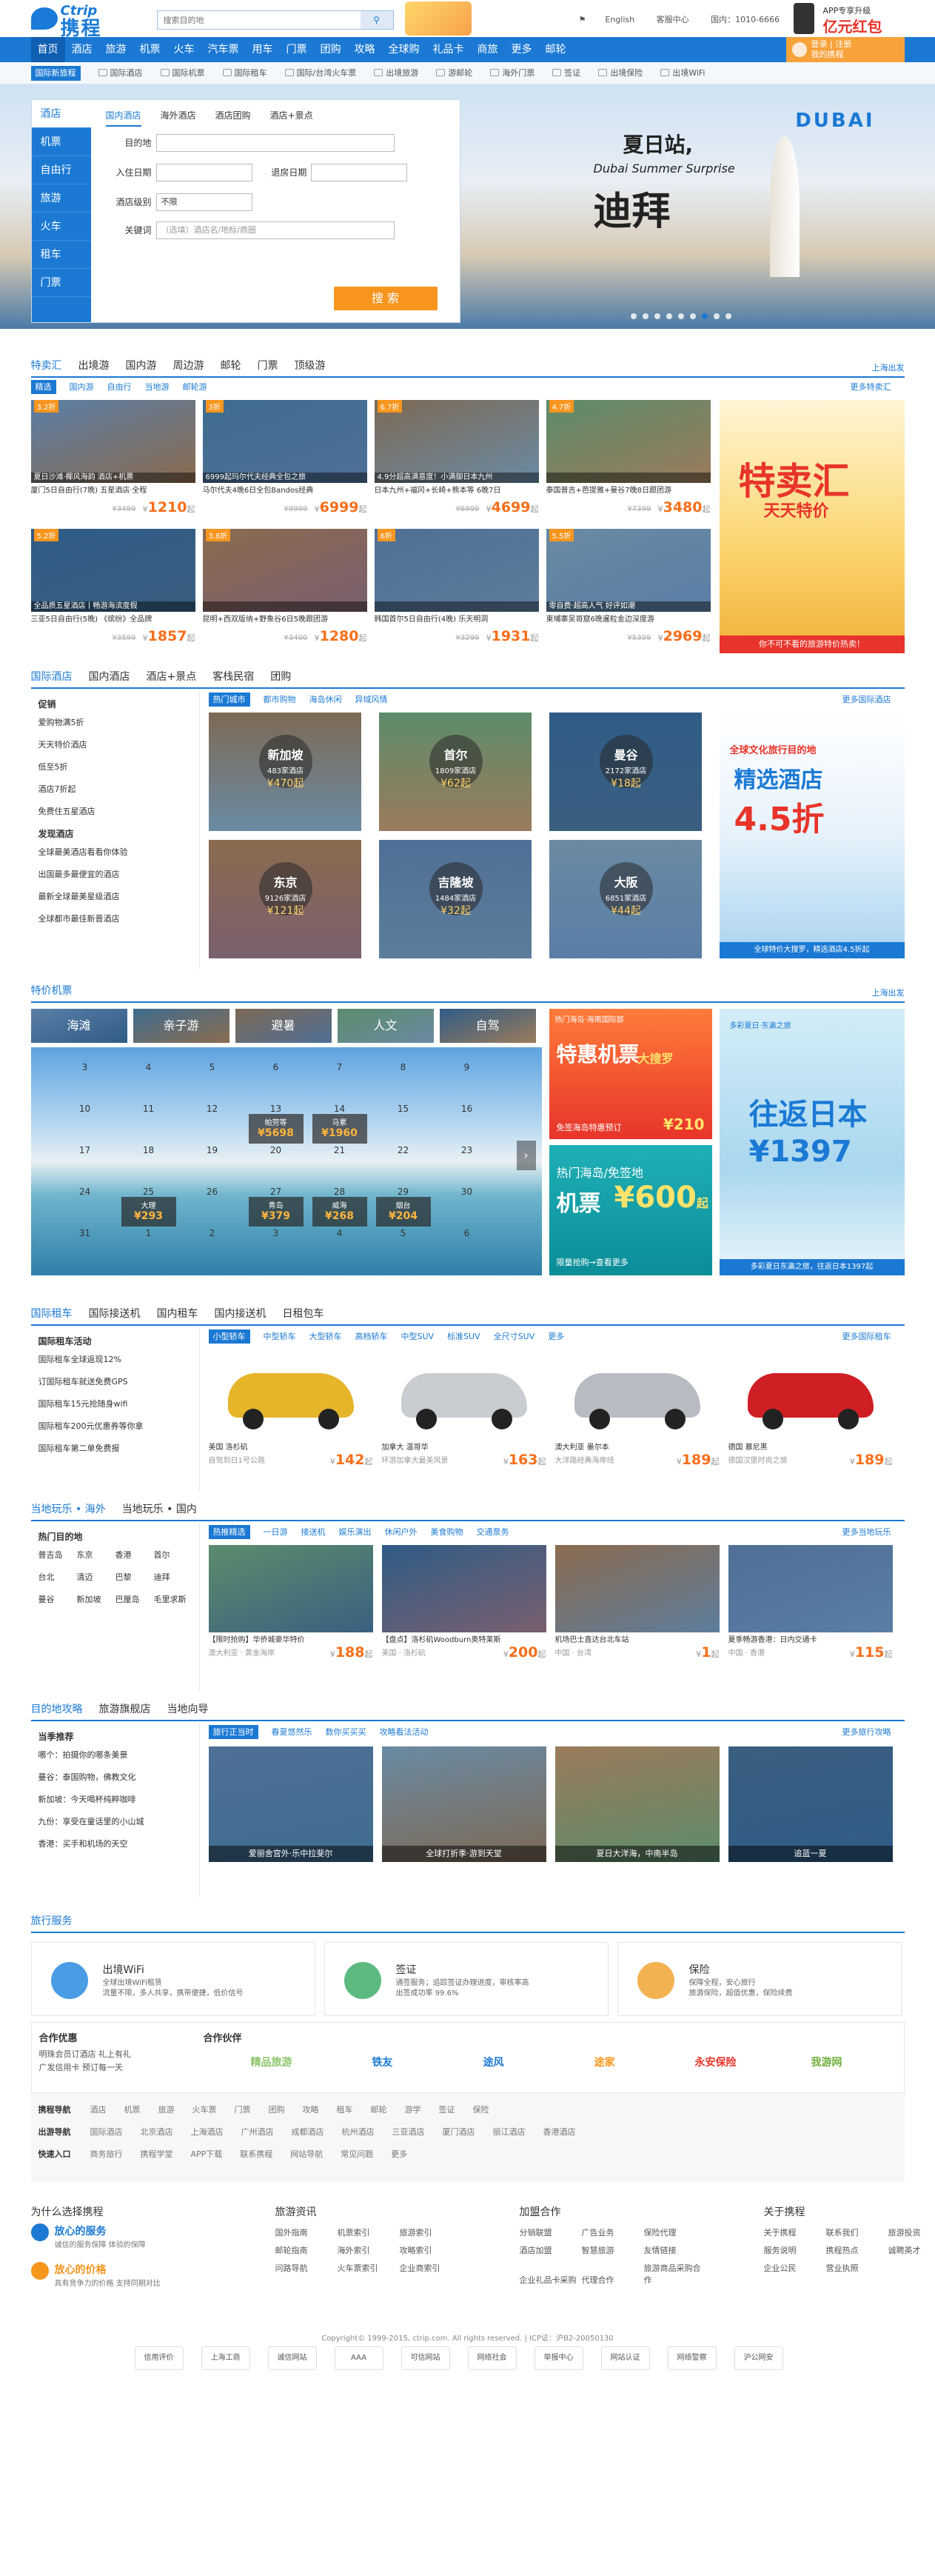  I want to click on play-dest-link: 香港, so click(134, 1555).